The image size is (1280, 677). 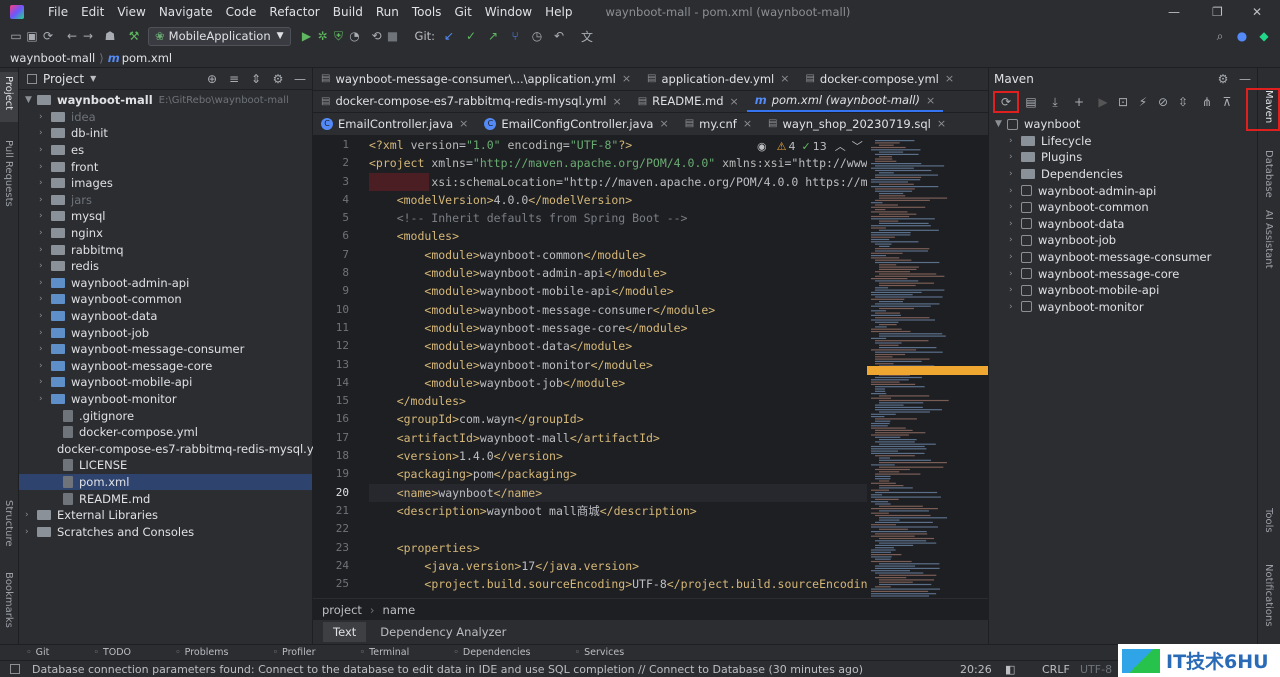 What do you see at coordinates (165, 432) in the screenshot?
I see `tree-file: docker-compose.yml` at bounding box center [165, 432].